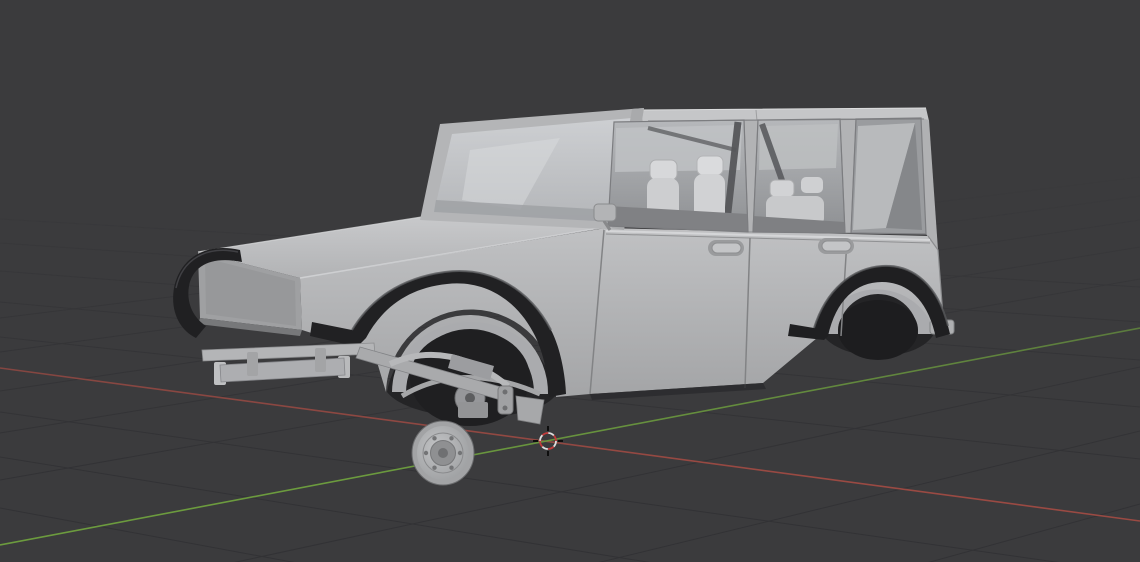 The image size is (1140, 562). I want to click on axle-plate, so click(473, 410).